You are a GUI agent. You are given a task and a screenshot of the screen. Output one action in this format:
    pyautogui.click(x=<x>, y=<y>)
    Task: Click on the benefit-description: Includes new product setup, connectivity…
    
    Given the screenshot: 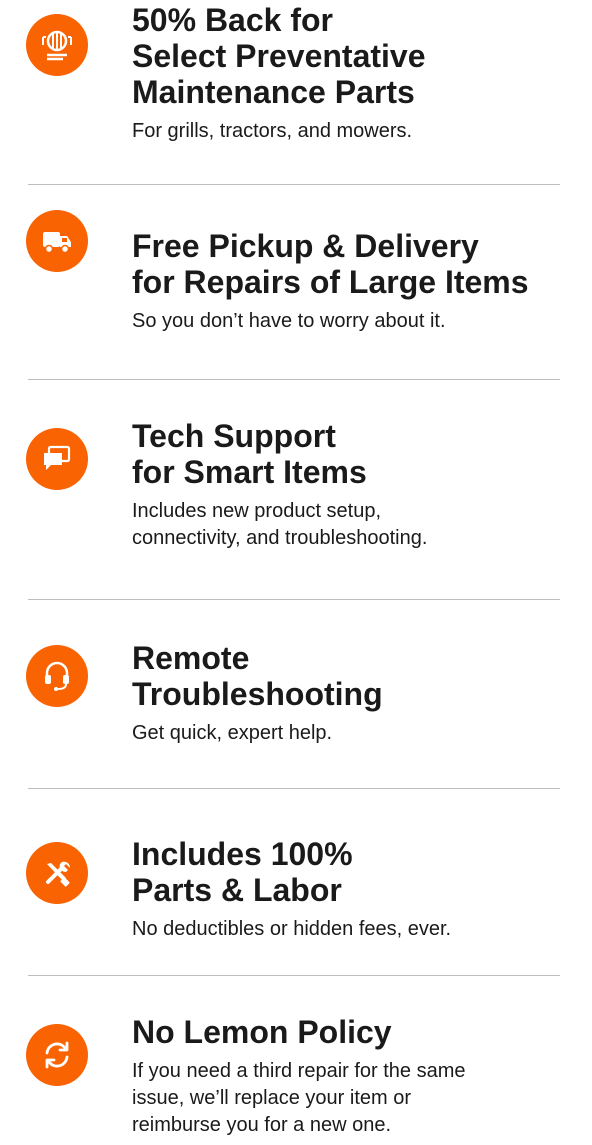 What is the action you would take?
    pyautogui.click(x=280, y=524)
    